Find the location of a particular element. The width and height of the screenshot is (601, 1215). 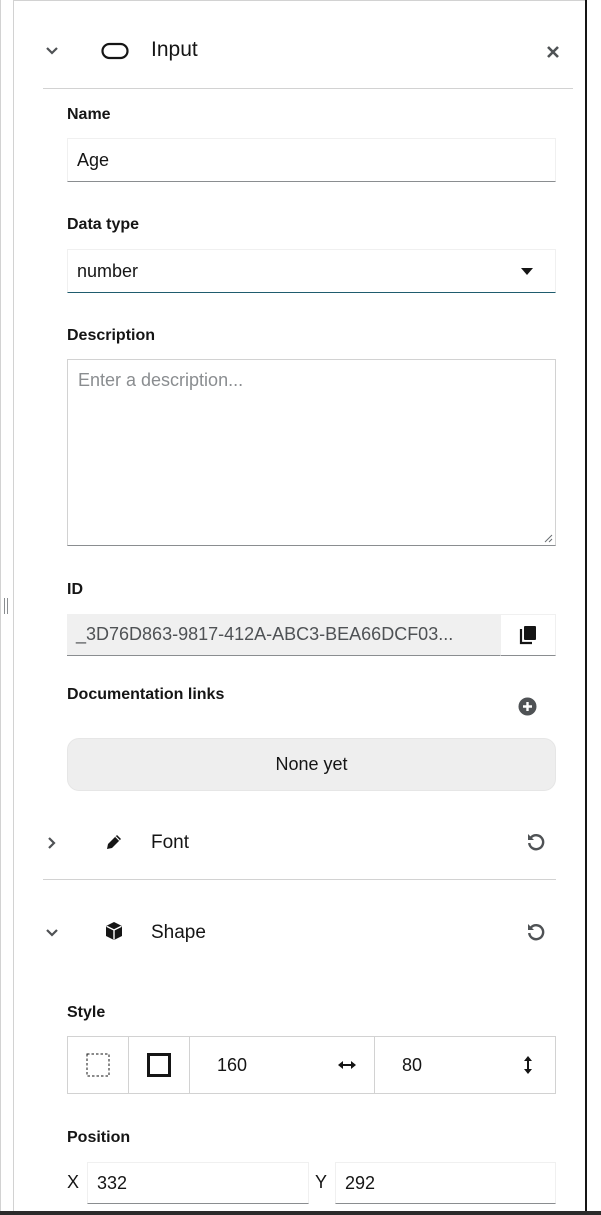

vertical-arrows-icon is located at coordinates (528, 1065).